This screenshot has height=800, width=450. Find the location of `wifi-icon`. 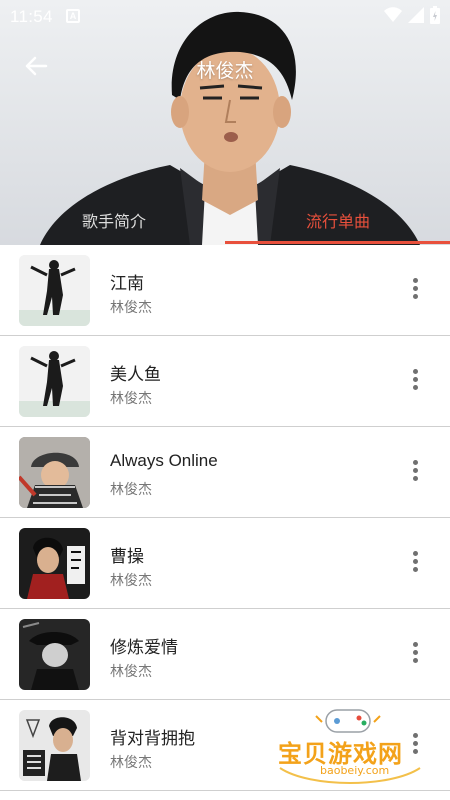

wifi-icon is located at coordinates (393, 14).